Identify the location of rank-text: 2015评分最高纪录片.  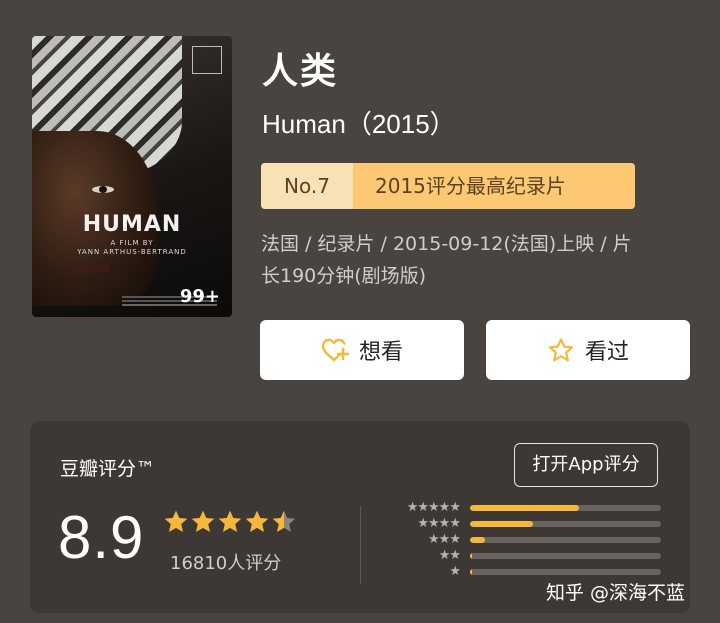
(494, 186).